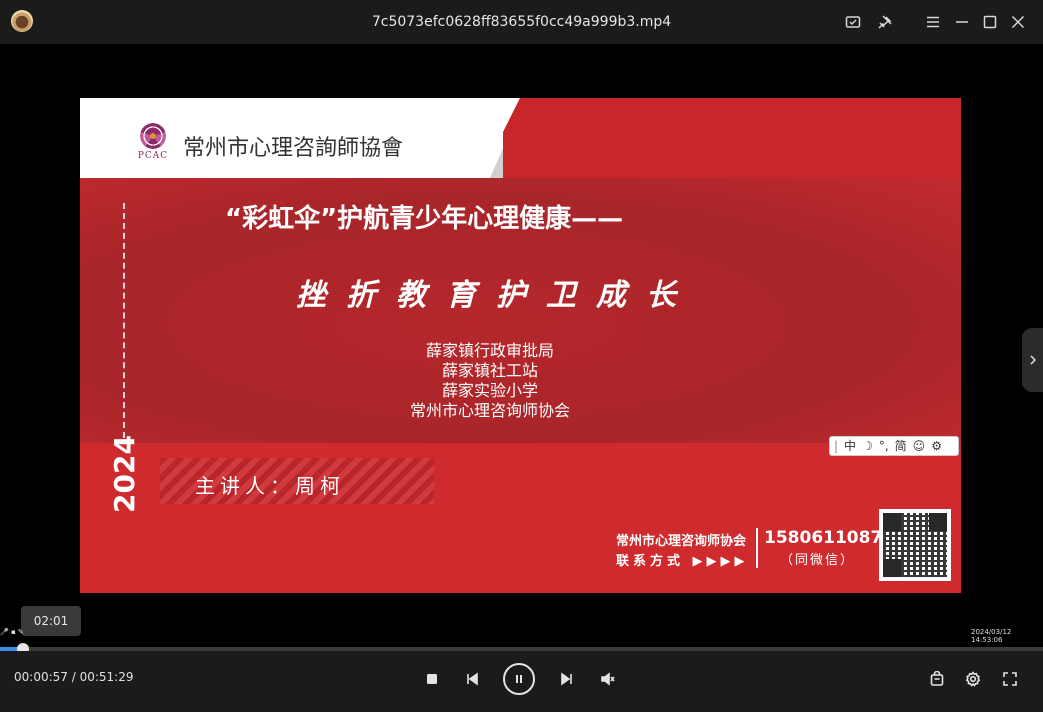  Describe the element at coordinates (12, 632) in the screenshot. I see `video-watermark-left: 🎤 ▪ ✎` at that location.